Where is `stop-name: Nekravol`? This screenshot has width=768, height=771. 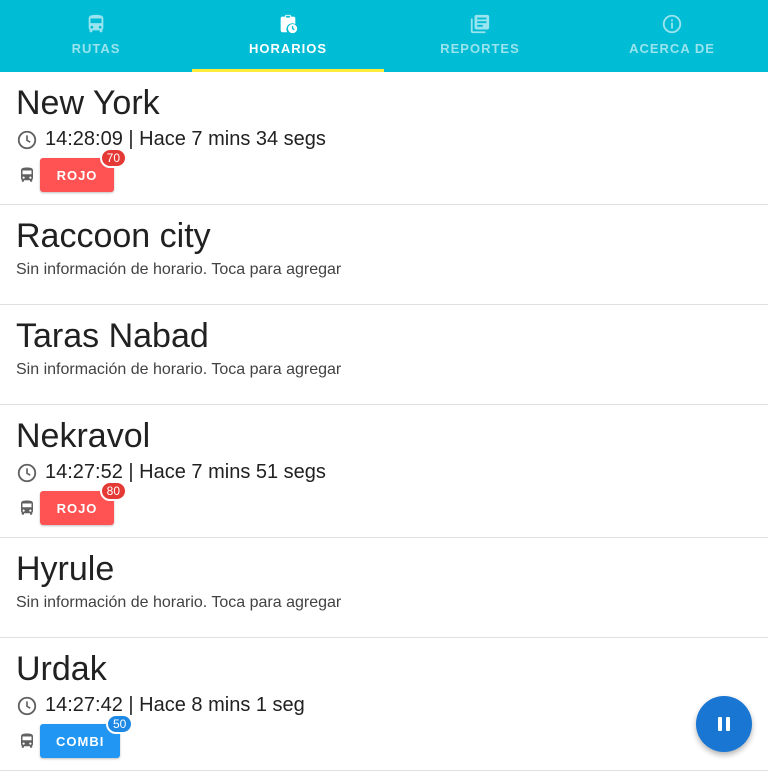 stop-name: Nekravol is located at coordinates (83, 436).